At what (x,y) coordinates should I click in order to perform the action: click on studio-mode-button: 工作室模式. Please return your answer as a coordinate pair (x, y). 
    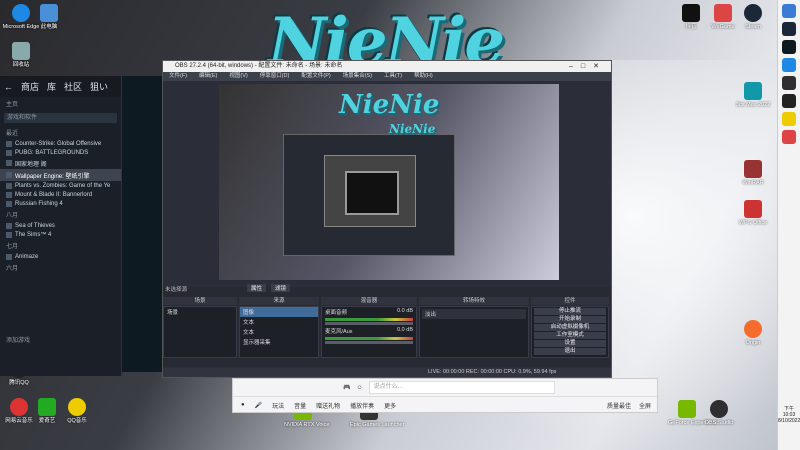
    Looking at the image, I should click on (570, 335).